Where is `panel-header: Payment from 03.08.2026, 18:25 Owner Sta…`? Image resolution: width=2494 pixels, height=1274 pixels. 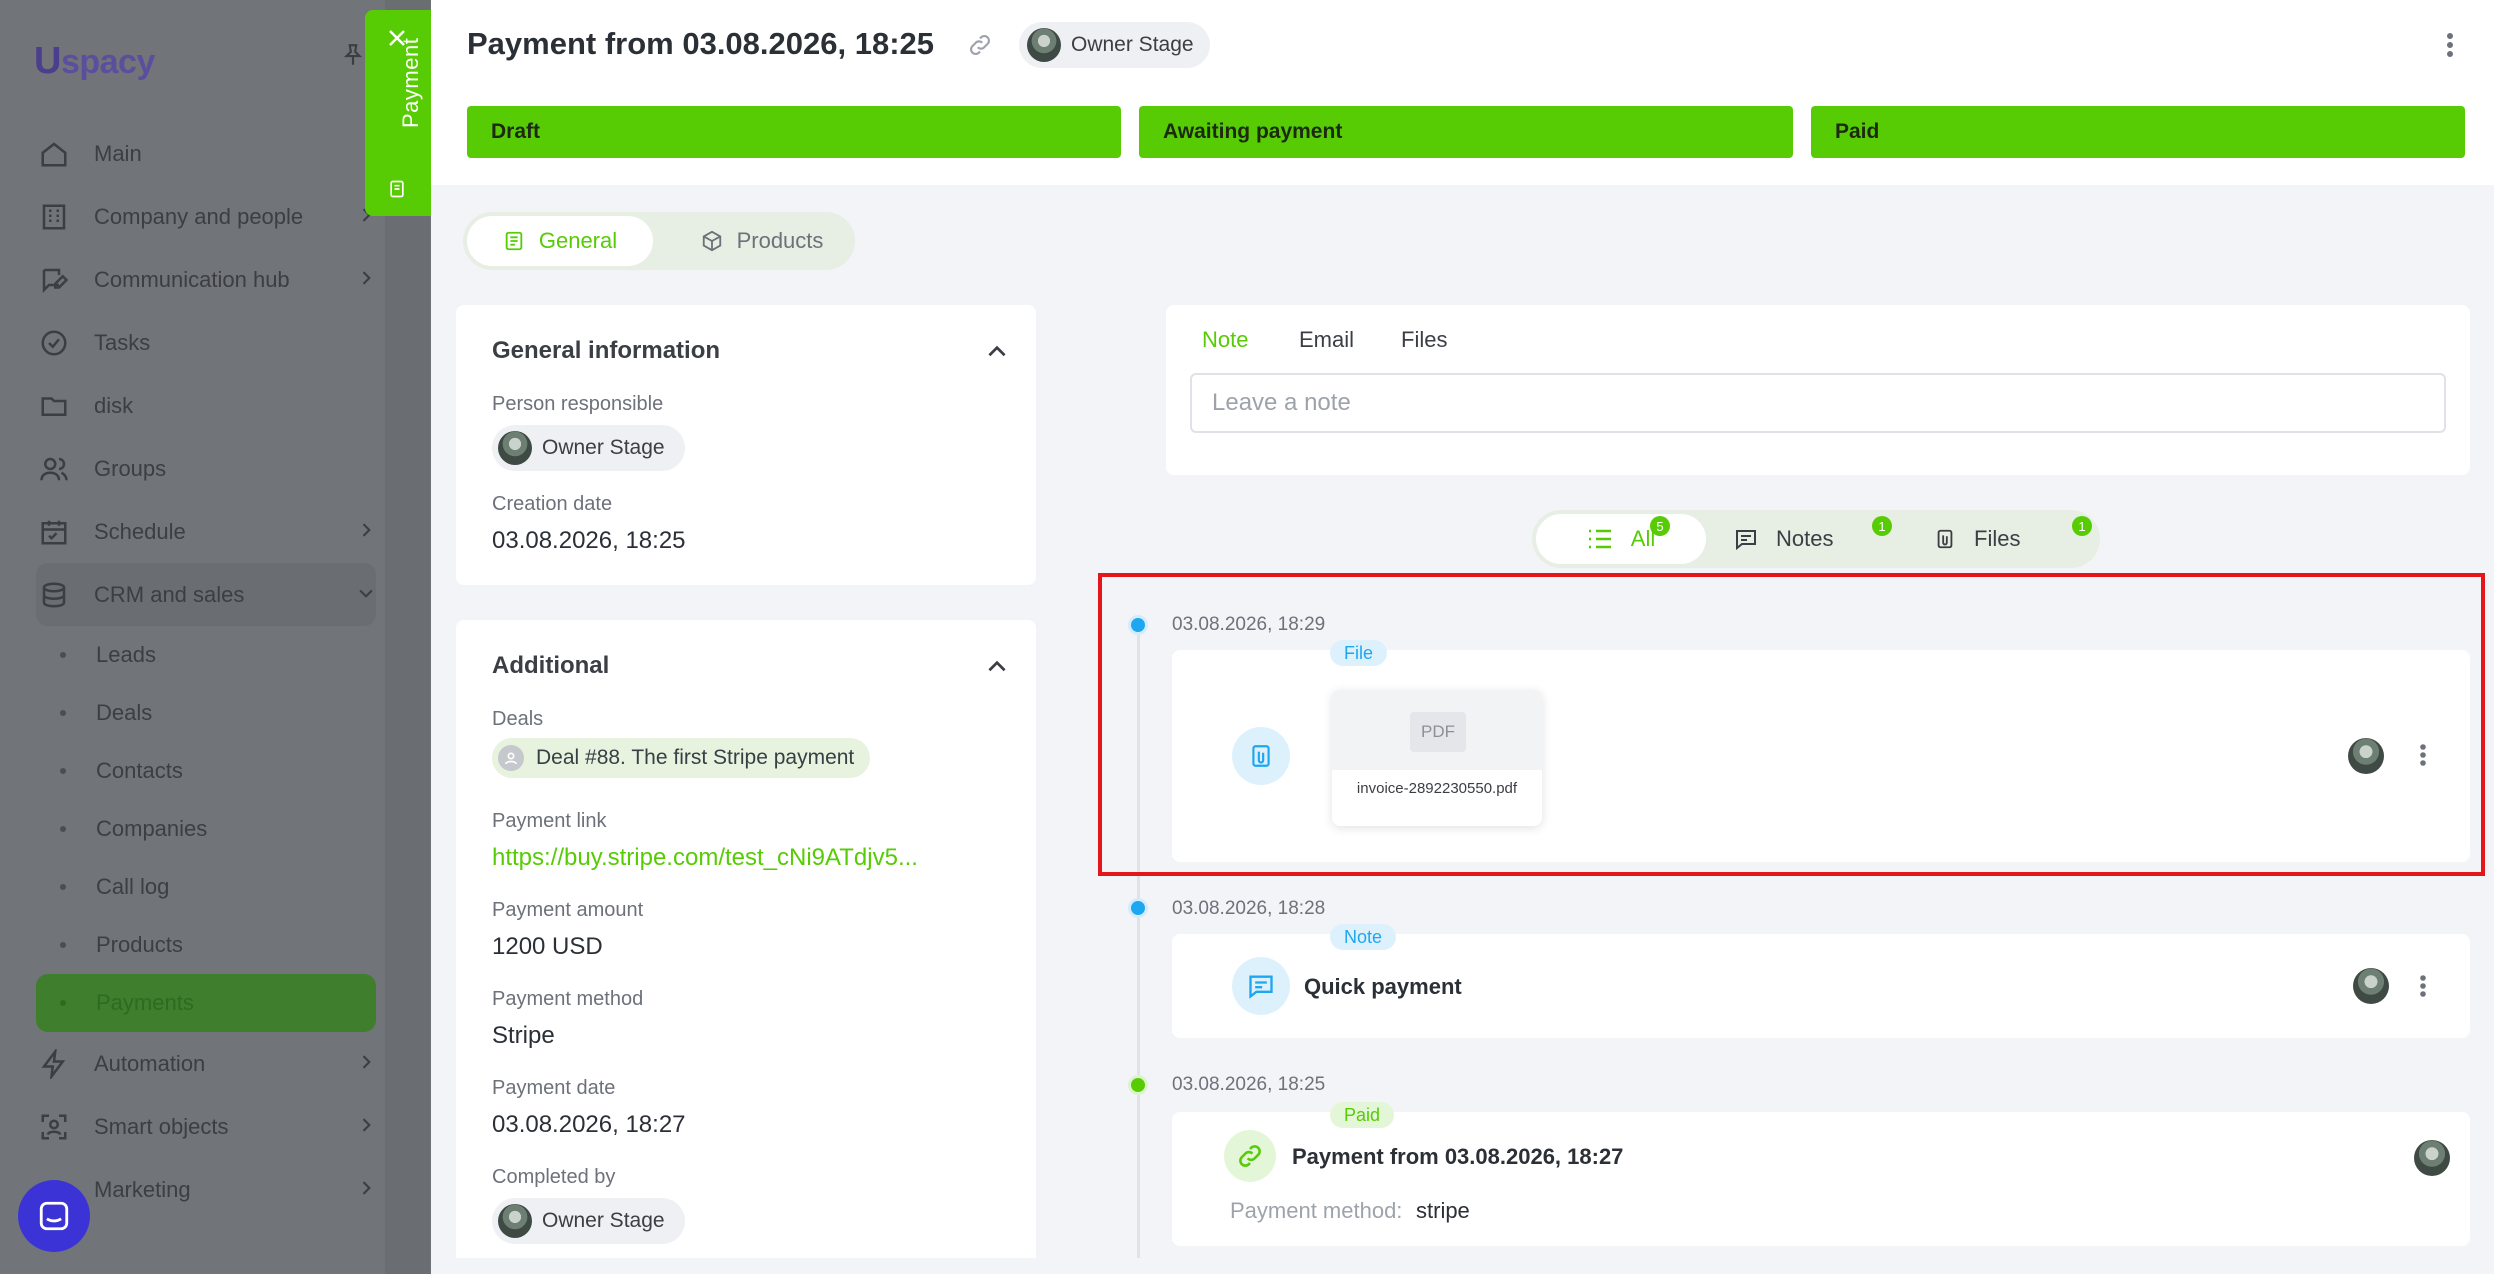 panel-header: Payment from 03.08.2026, 18:25 Owner Sta… is located at coordinates (1462, 92).